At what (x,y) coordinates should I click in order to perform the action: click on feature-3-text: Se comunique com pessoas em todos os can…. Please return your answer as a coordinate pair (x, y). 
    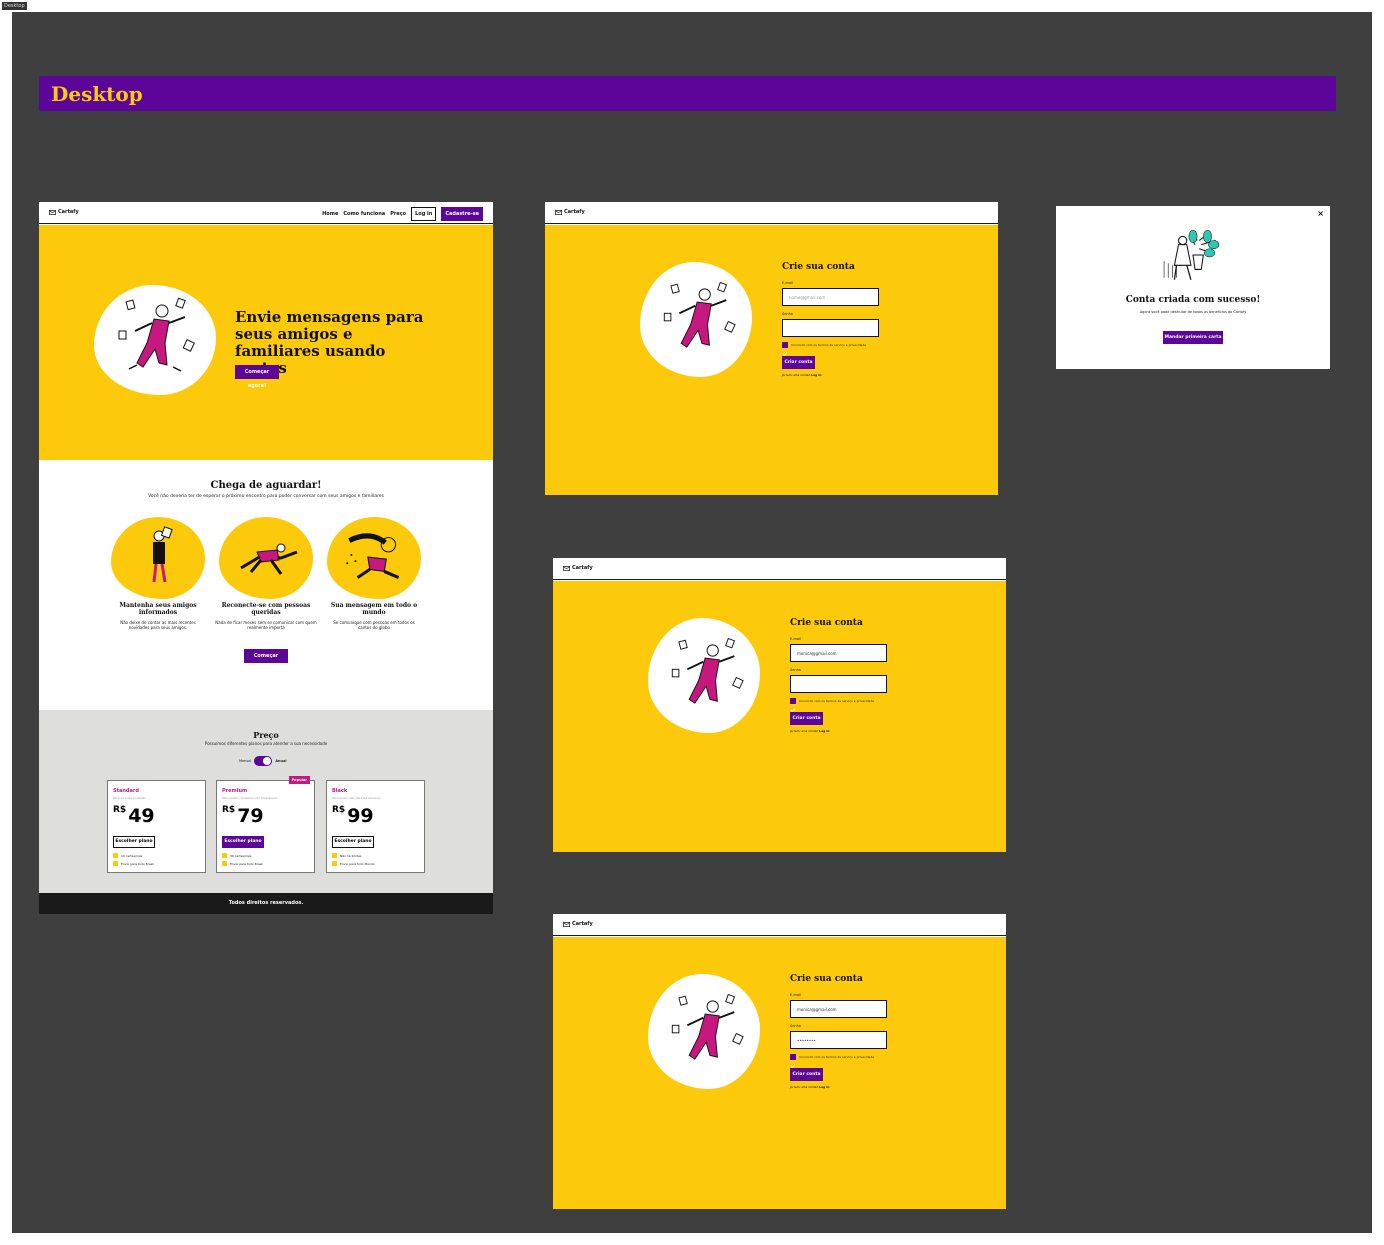
    Looking at the image, I should click on (374, 625).